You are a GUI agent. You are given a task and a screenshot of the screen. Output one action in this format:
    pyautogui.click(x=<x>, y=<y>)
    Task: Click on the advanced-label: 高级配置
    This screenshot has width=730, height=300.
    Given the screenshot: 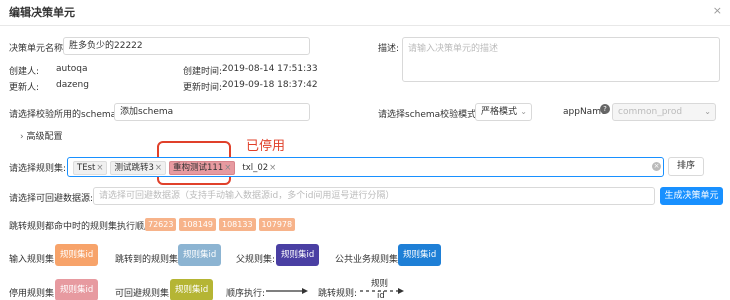 What is the action you would take?
    pyautogui.click(x=44, y=137)
    